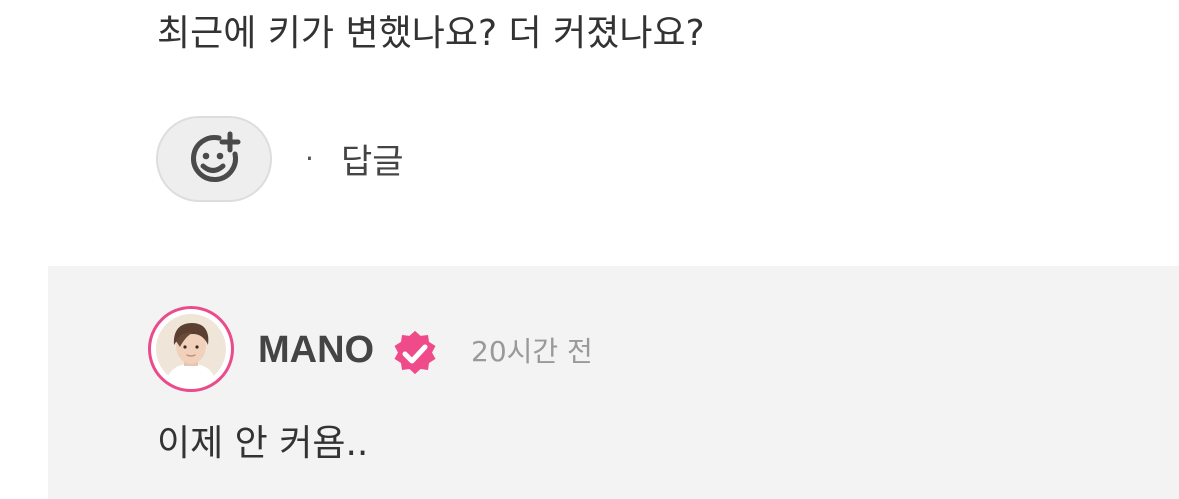  Describe the element at coordinates (316, 350) in the screenshot. I see `username: MANO` at that location.